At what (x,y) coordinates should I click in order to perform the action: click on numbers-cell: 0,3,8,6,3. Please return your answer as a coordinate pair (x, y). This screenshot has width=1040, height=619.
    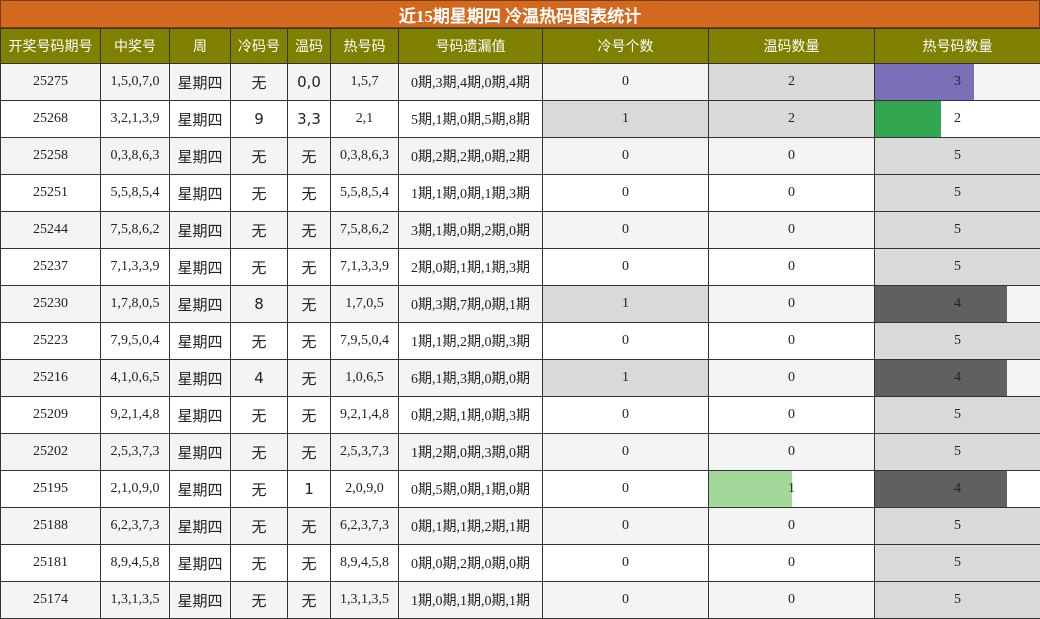
    Looking at the image, I should click on (135, 156).